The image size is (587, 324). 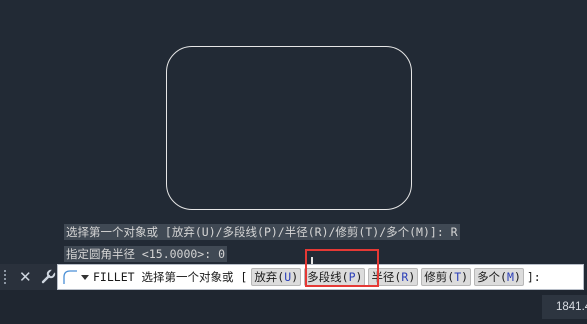 I want to click on drag-handle-icon, so click(x=7, y=277).